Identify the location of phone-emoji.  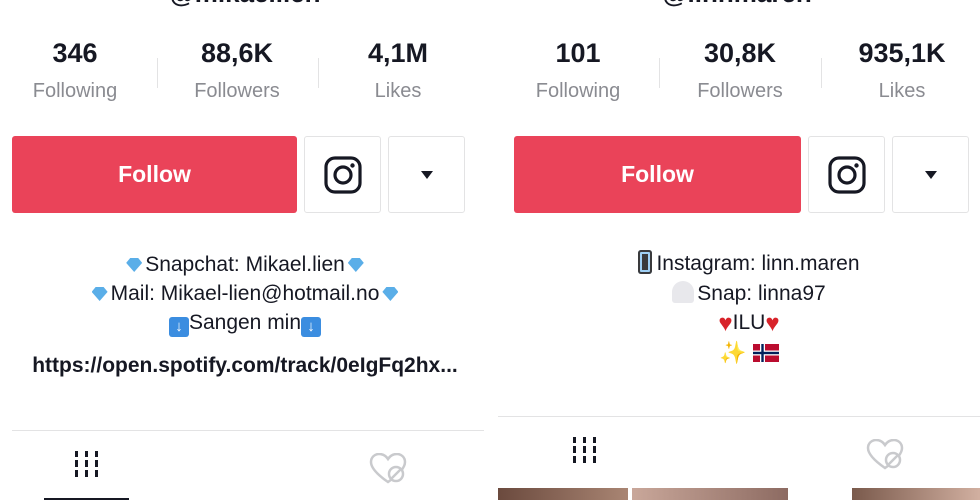
(645, 262).